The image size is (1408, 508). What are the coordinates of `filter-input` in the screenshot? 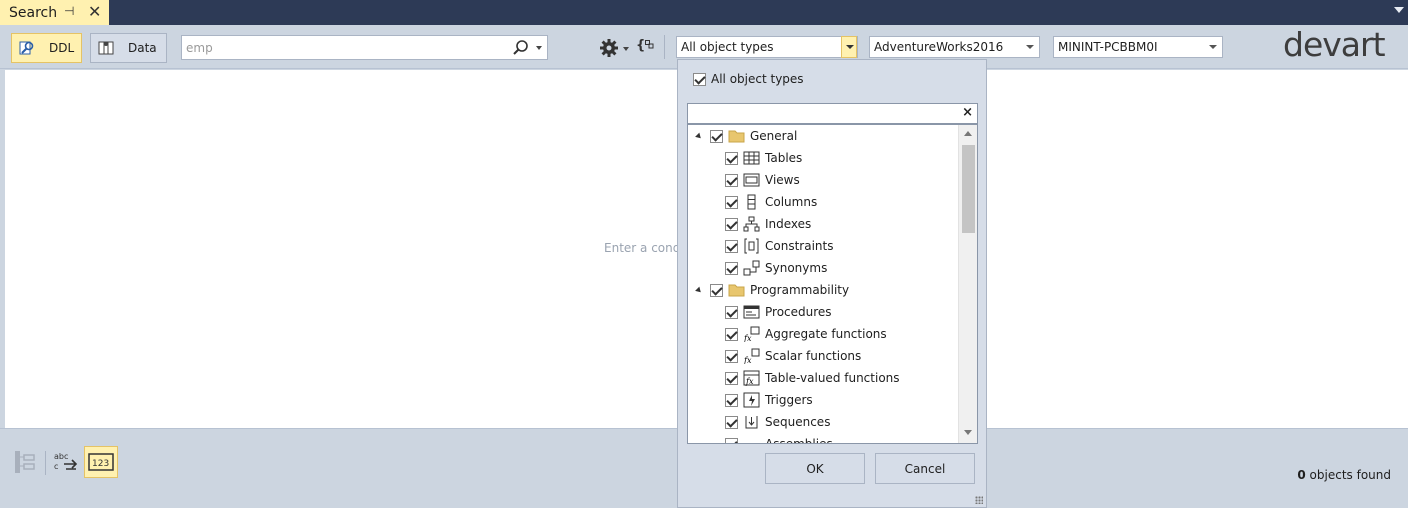 It's located at (823, 113).